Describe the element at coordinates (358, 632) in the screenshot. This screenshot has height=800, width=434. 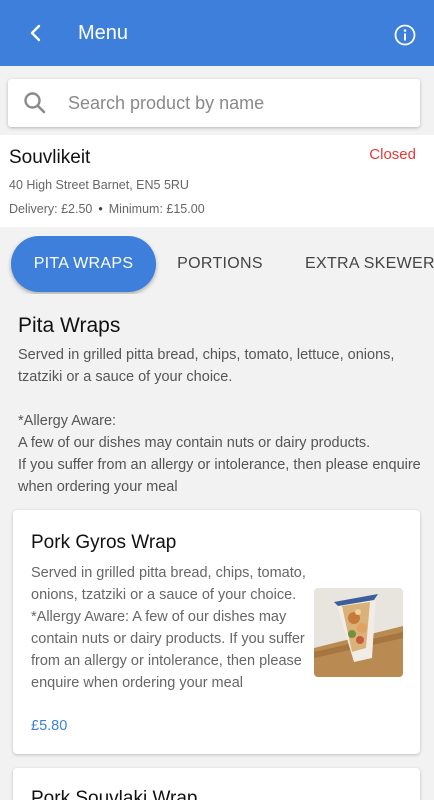
I see `product-image` at that location.